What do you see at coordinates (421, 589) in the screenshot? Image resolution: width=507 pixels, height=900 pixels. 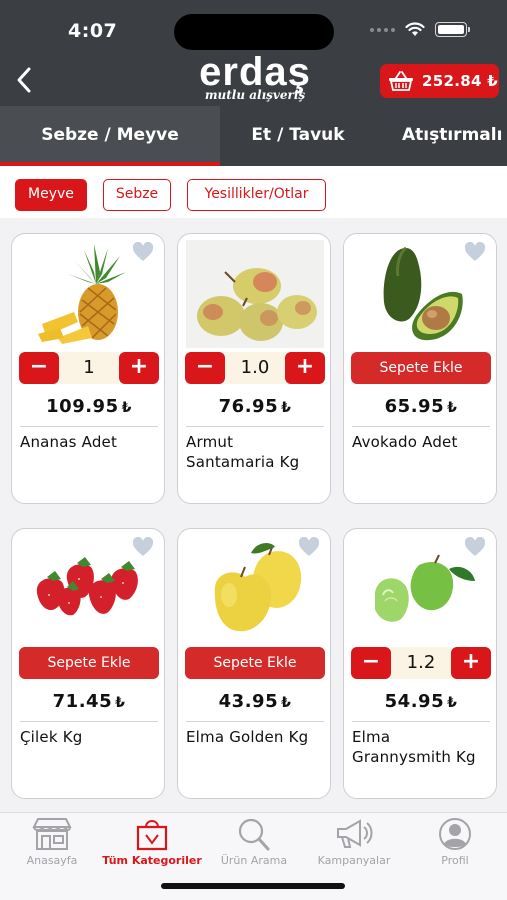 I see `product-image-green-apples` at bounding box center [421, 589].